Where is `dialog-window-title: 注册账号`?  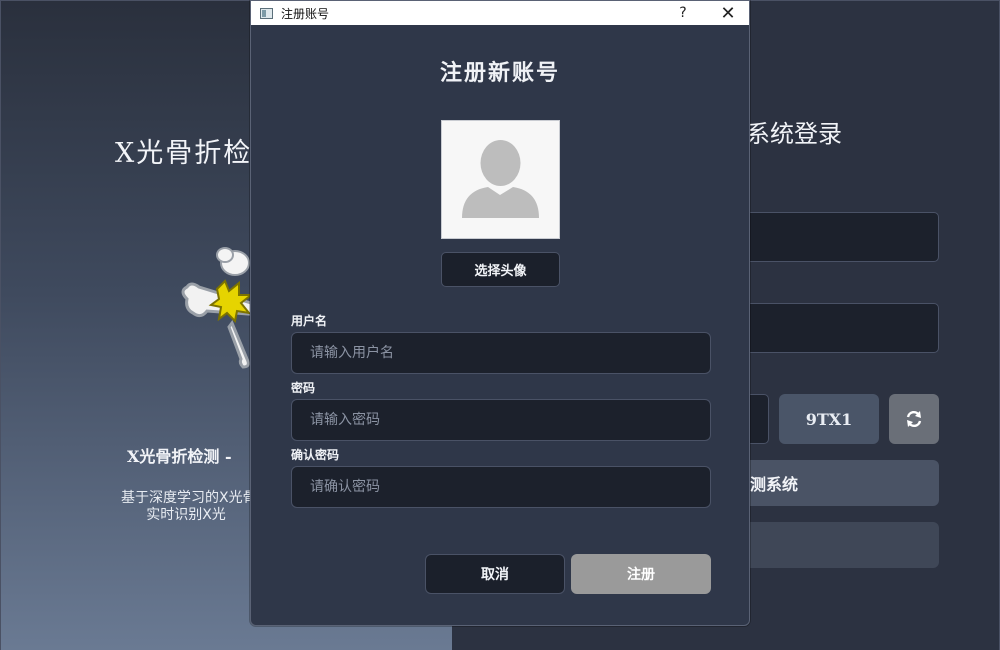 dialog-window-title: 注册账号 is located at coordinates (305, 13).